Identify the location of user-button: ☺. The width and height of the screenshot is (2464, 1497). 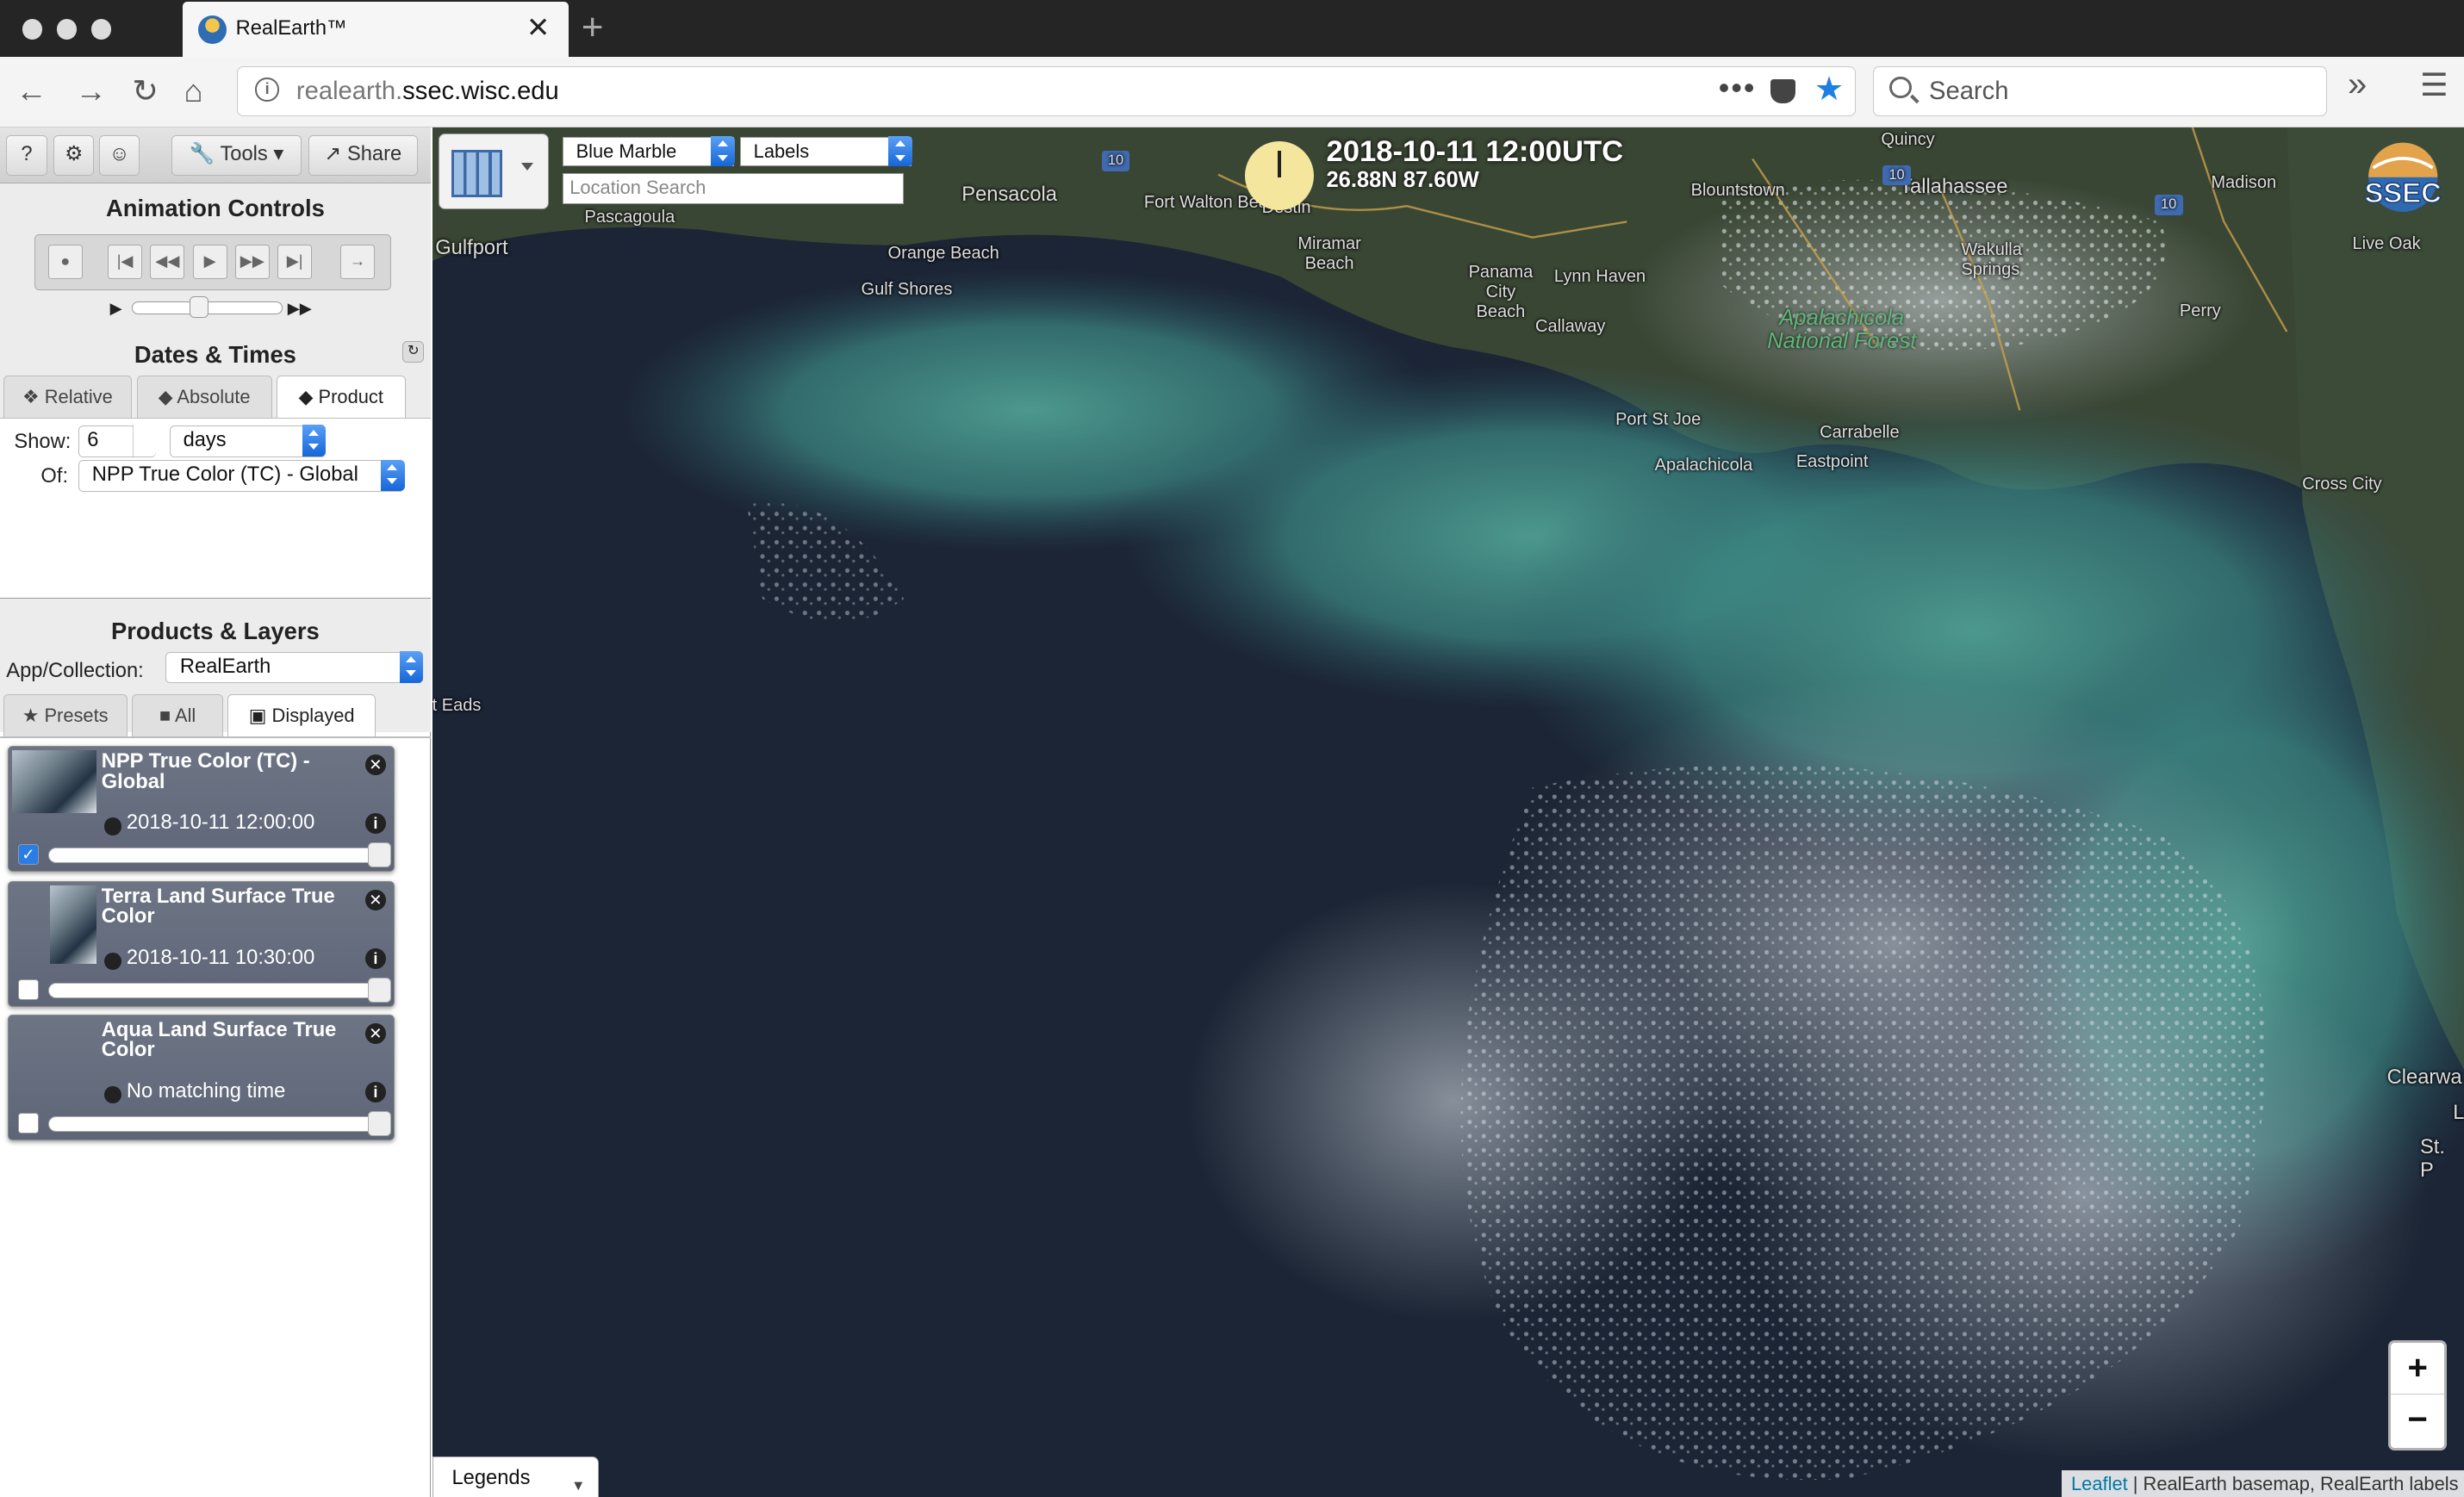
(119, 155).